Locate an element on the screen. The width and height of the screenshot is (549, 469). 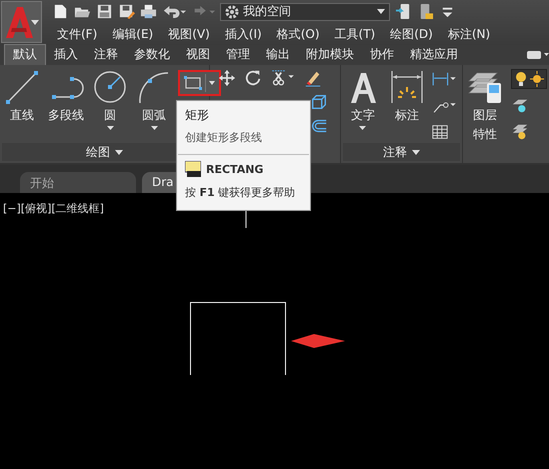
light-bulb-icon is located at coordinates (521, 79).